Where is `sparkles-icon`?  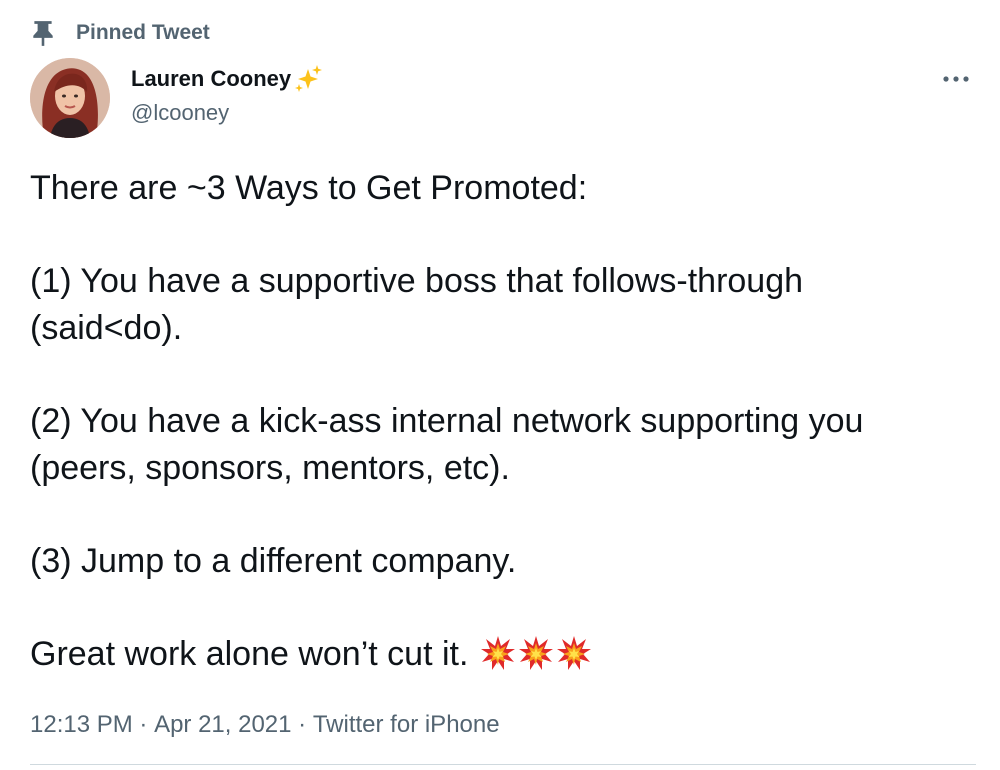 sparkles-icon is located at coordinates (309, 78).